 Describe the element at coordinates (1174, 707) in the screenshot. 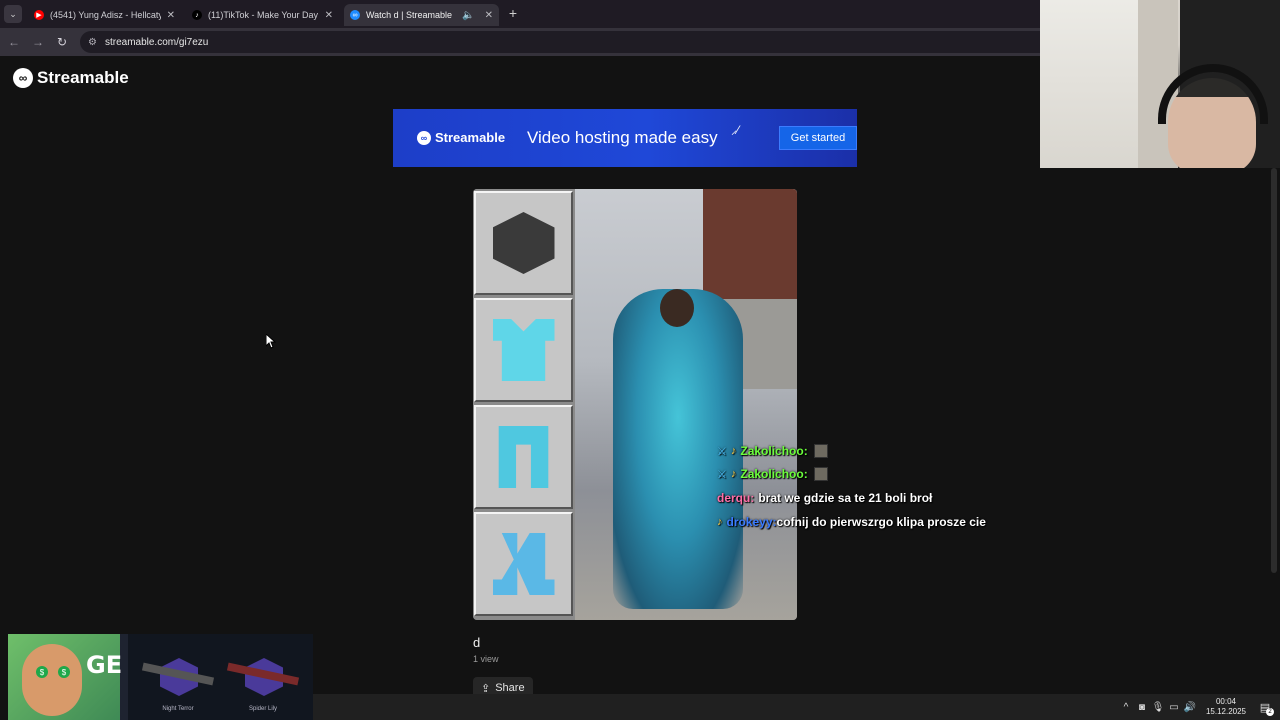

I see `network-icon: ▭` at that location.